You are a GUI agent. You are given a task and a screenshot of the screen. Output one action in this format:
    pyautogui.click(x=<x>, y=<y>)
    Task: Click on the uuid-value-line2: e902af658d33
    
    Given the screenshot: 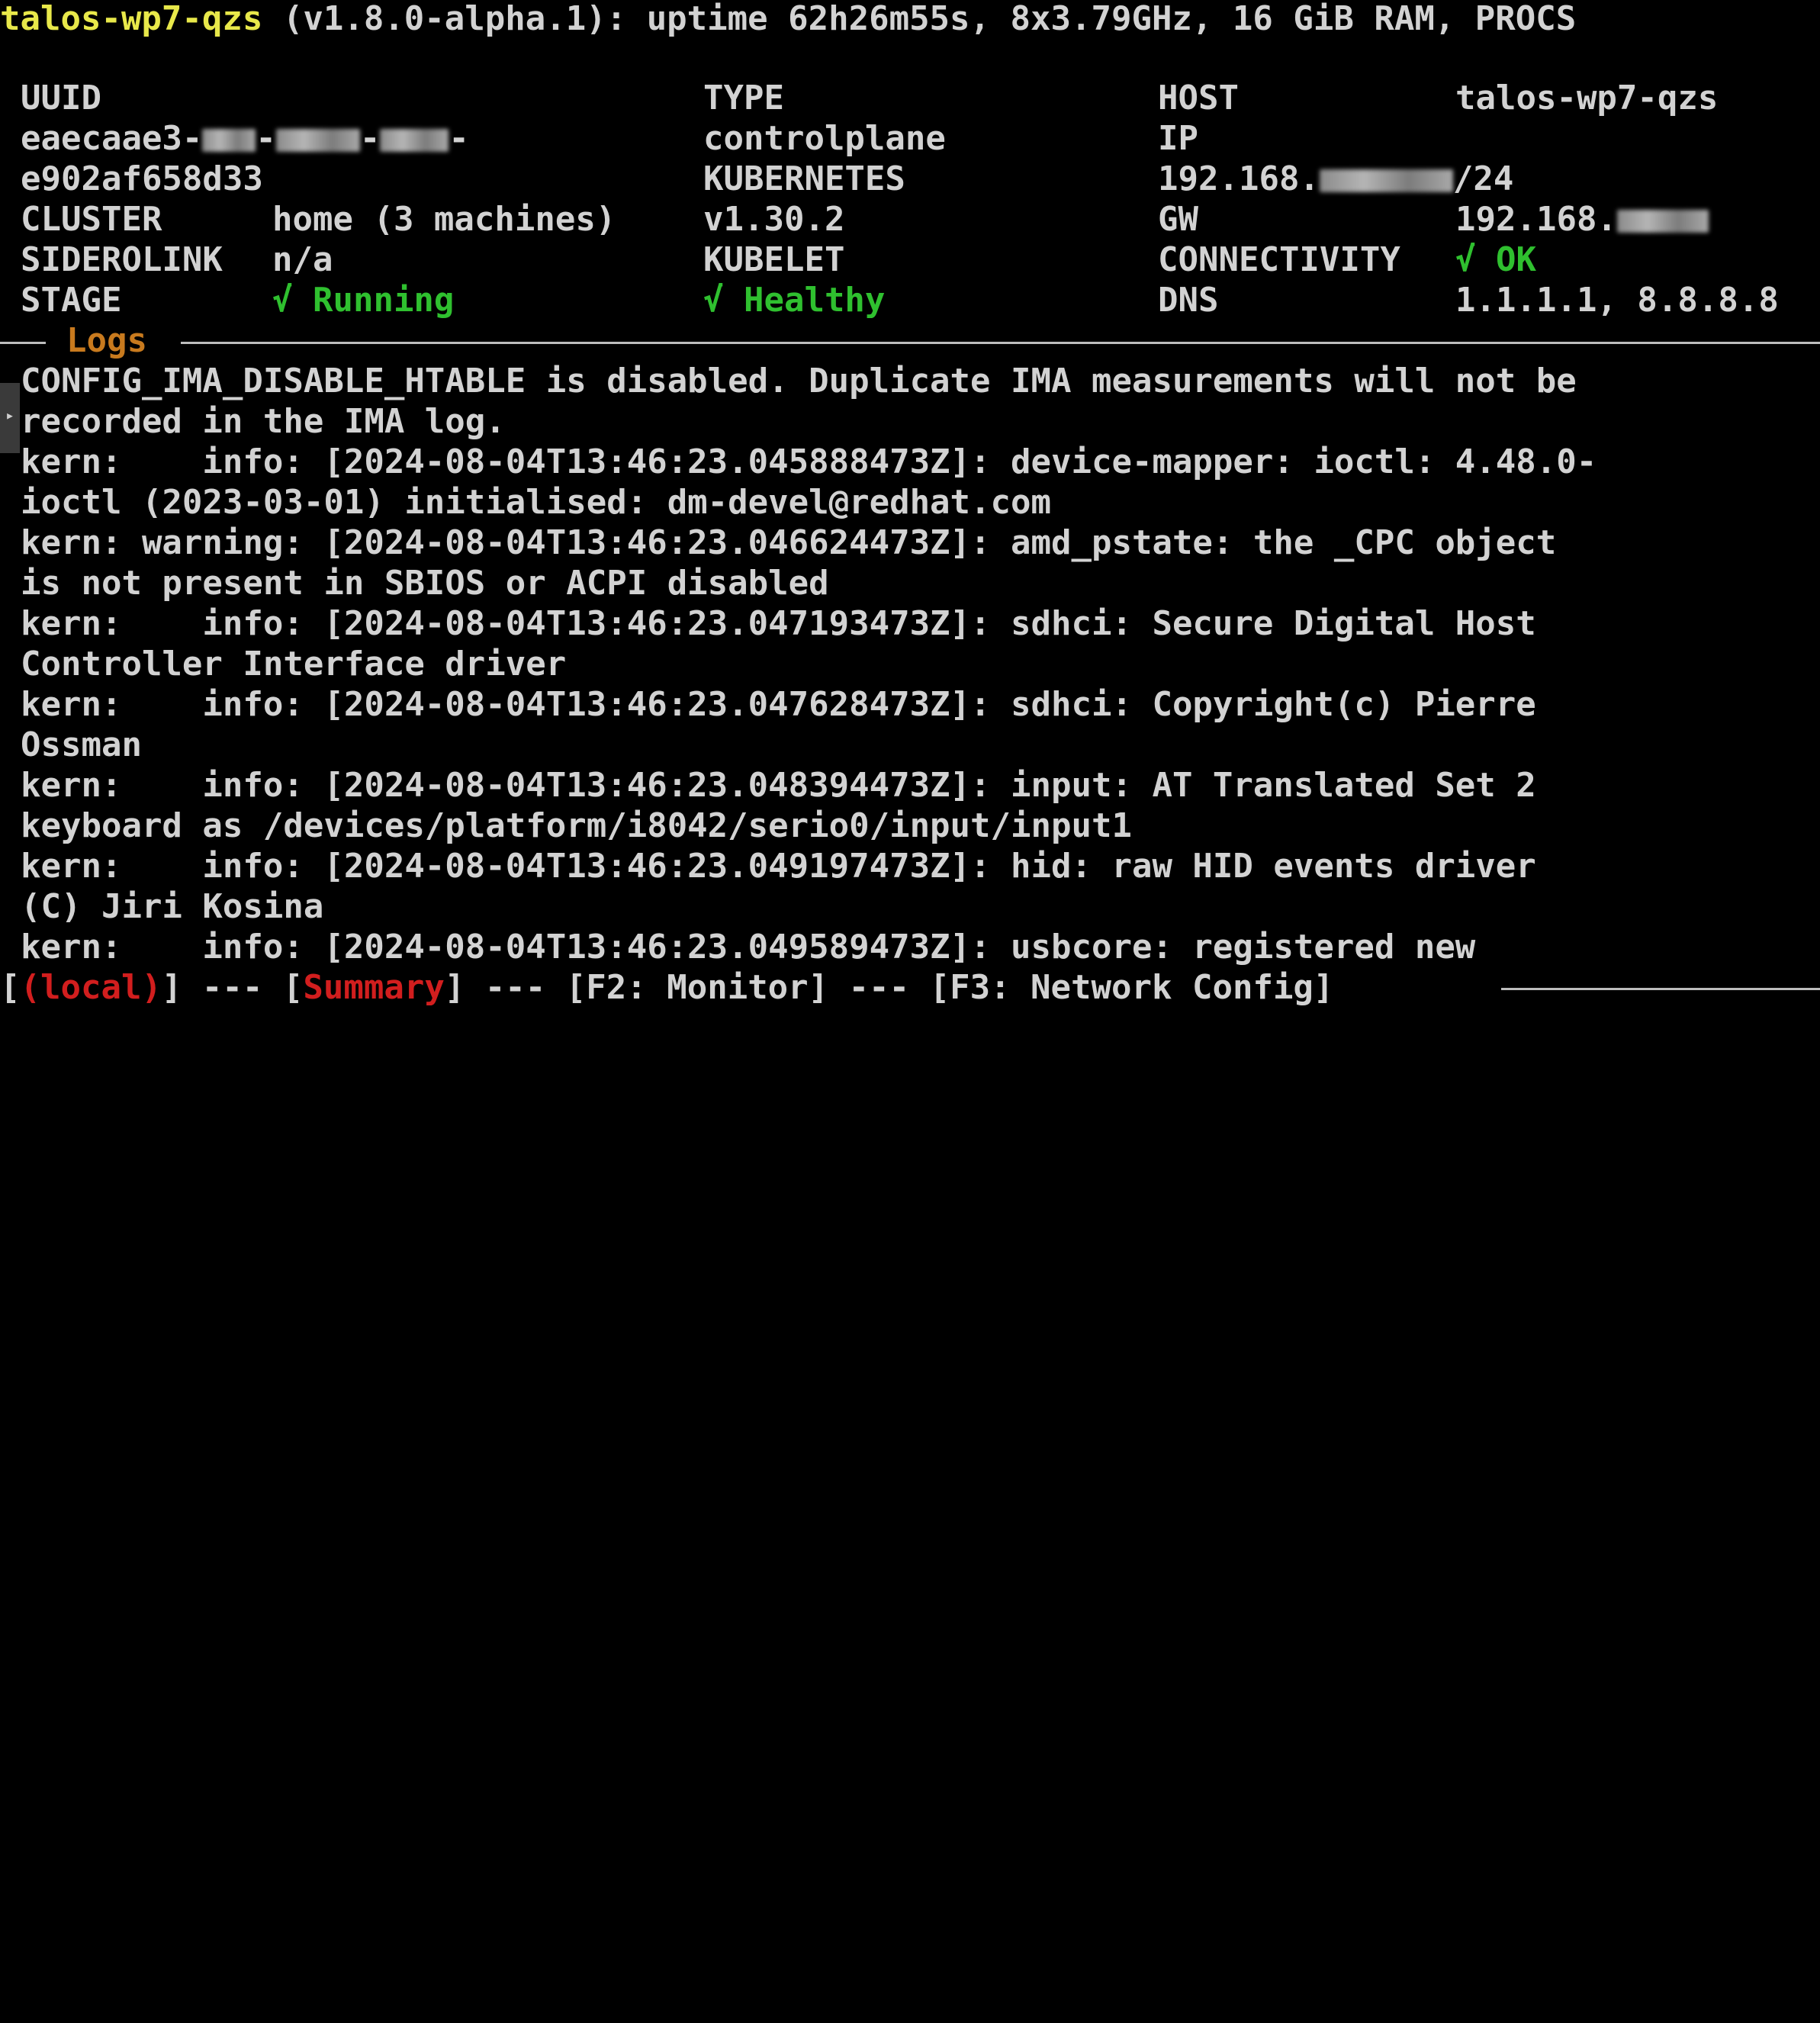 What is the action you would take?
    pyautogui.click(x=142, y=178)
    